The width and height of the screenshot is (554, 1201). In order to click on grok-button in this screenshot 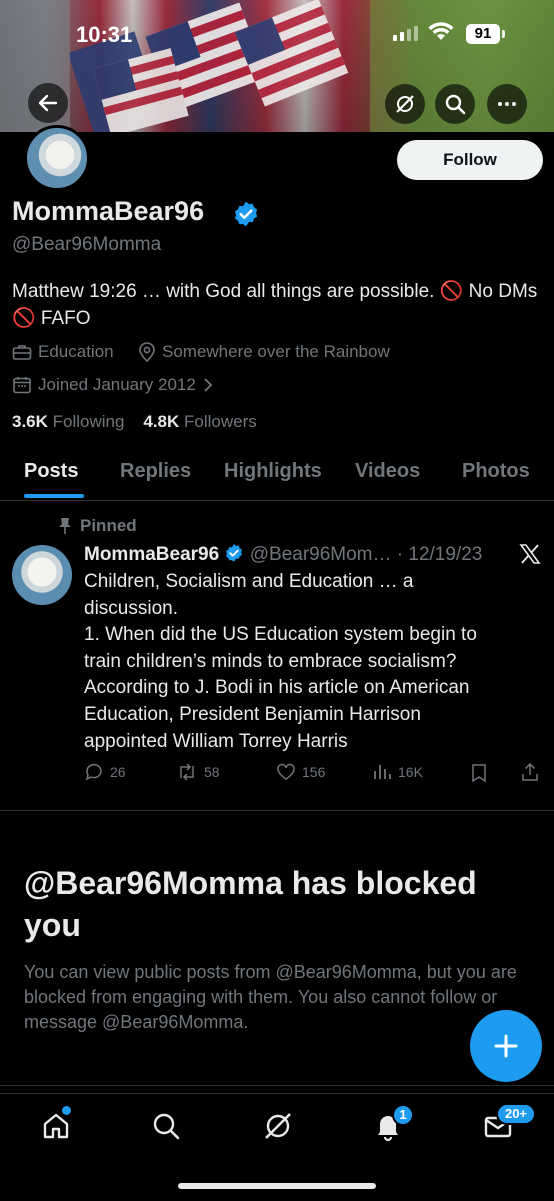, I will do `click(405, 104)`.